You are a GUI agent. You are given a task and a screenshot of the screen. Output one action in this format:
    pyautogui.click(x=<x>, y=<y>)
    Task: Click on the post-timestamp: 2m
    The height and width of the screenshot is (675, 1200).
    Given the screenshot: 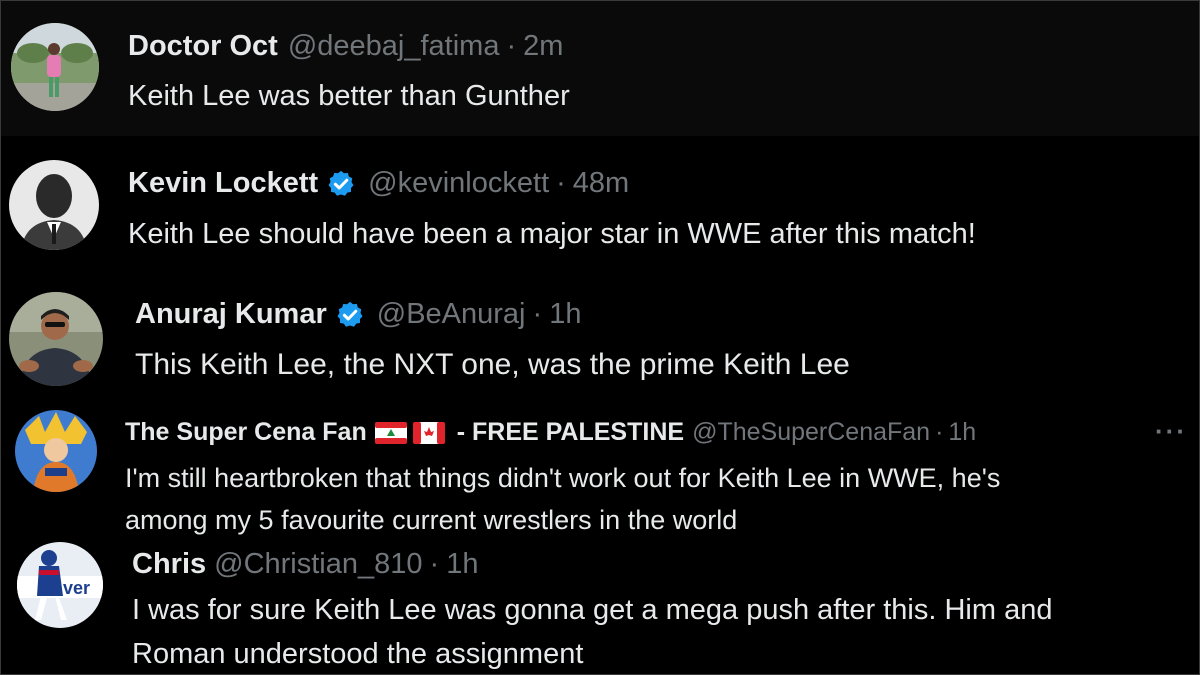 What is the action you would take?
    pyautogui.click(x=543, y=46)
    